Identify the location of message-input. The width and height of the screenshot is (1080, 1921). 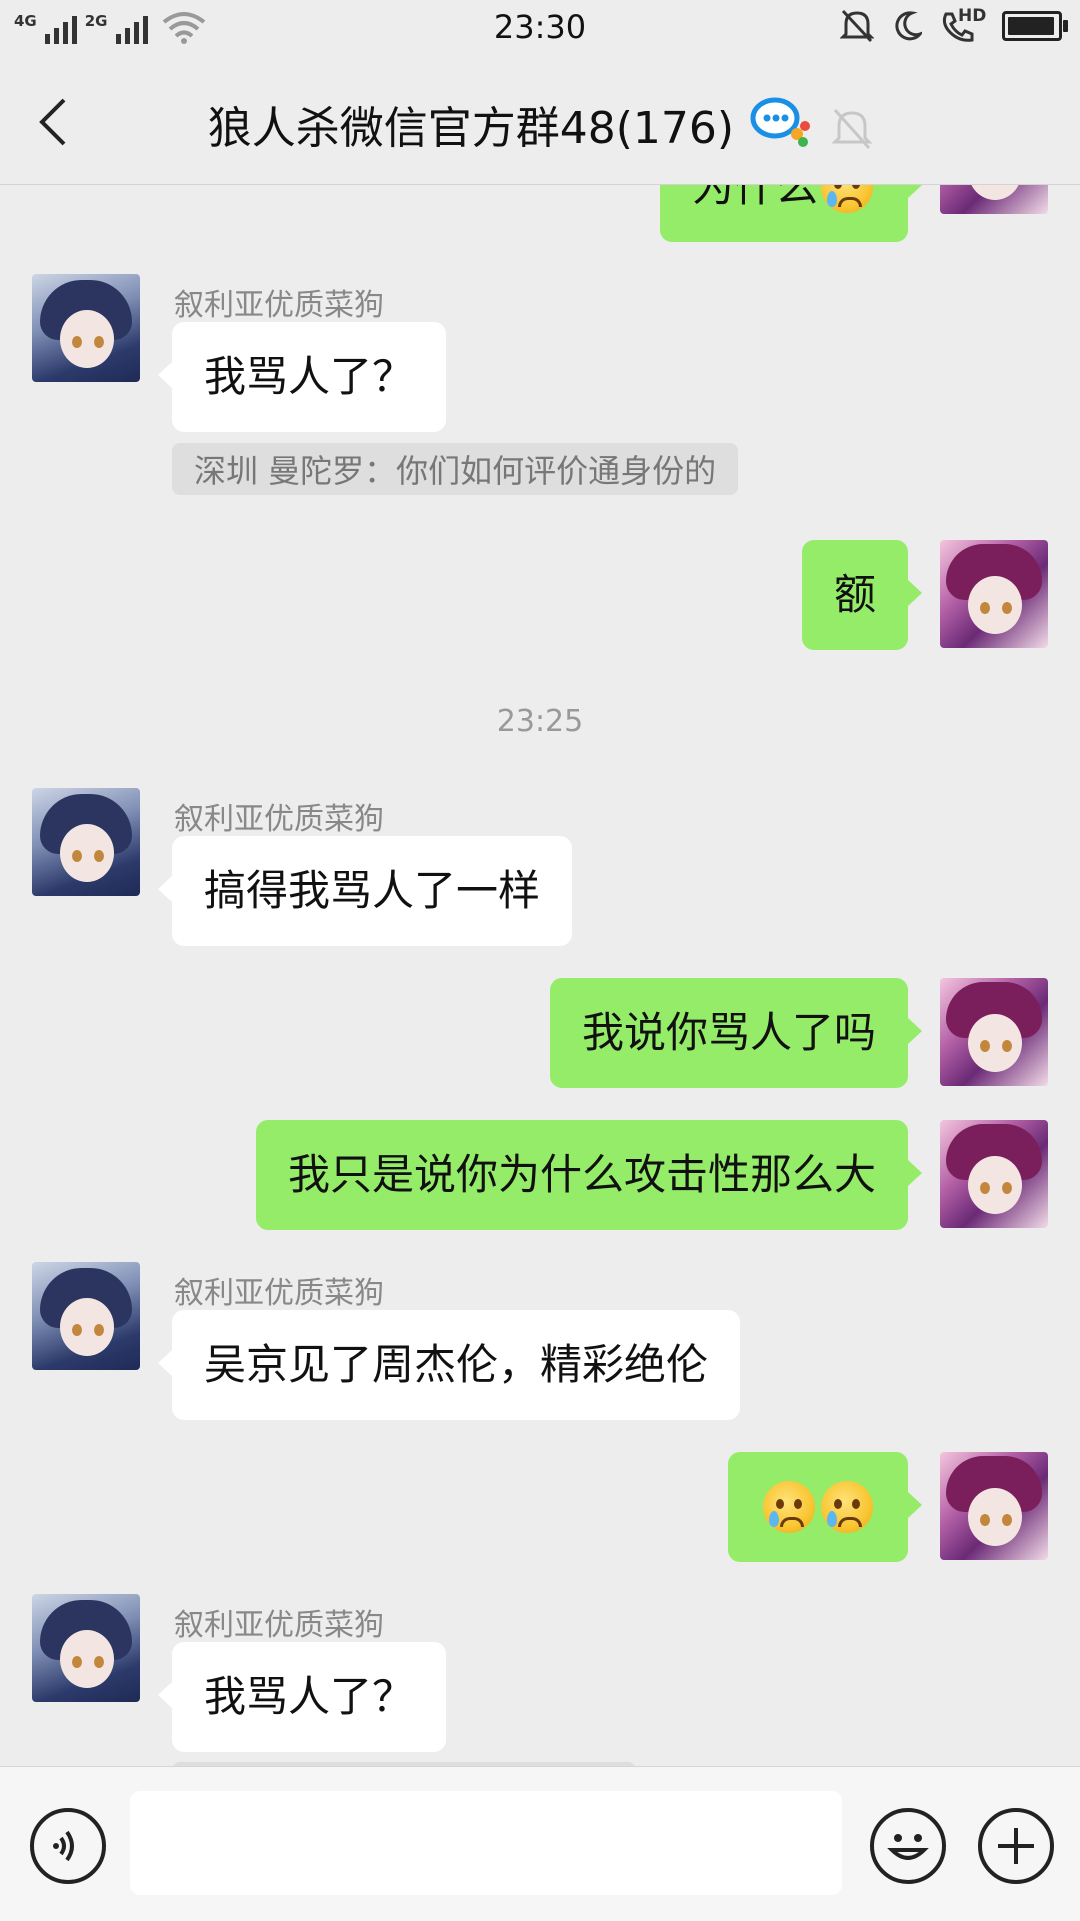
(486, 1843).